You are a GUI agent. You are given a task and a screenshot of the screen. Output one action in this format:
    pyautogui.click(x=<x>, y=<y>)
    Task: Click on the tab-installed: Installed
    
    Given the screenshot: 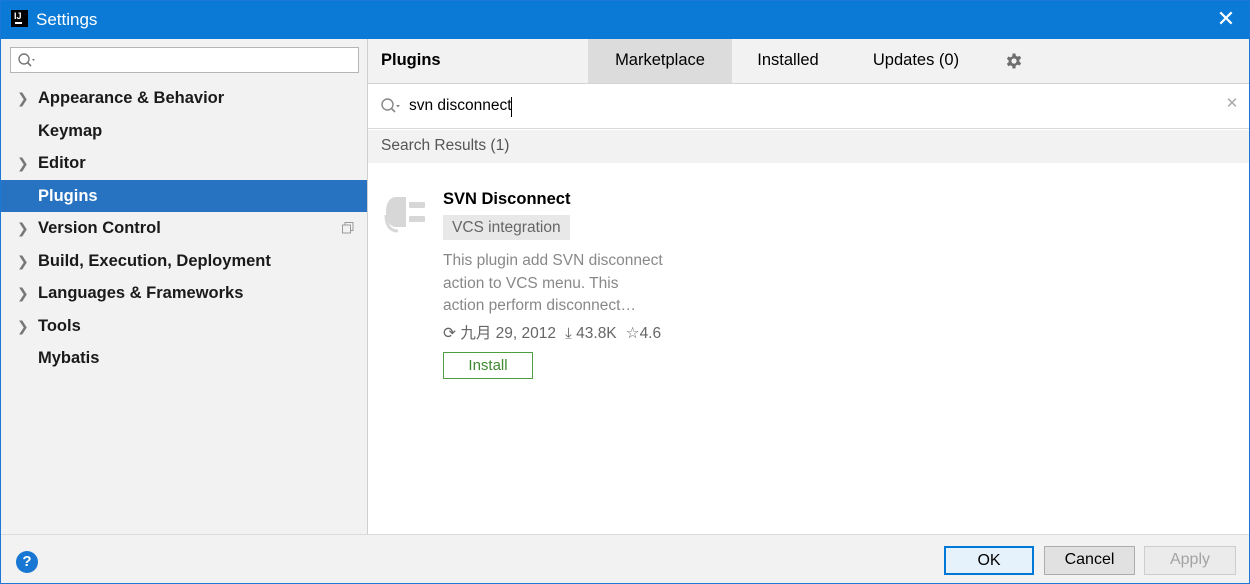 What is the action you would take?
    pyautogui.click(x=788, y=61)
    